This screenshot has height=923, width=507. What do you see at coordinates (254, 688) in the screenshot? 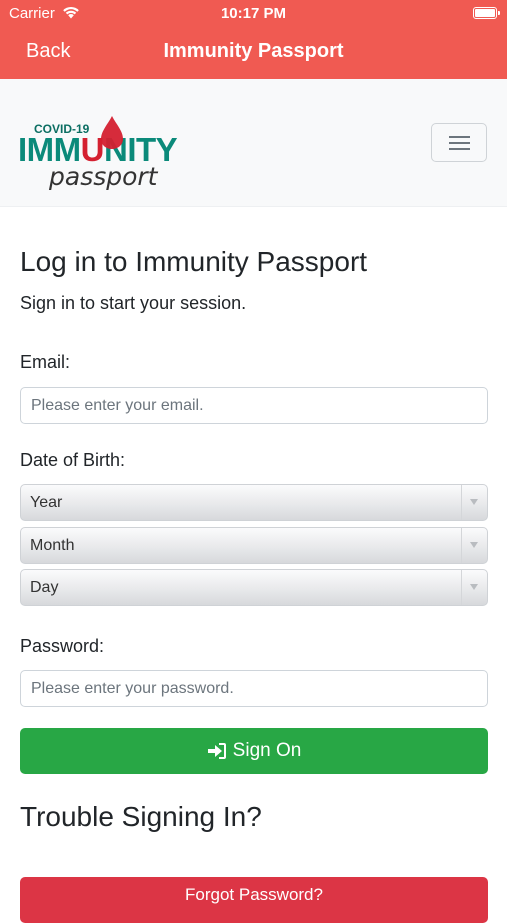
I see `password-input` at bounding box center [254, 688].